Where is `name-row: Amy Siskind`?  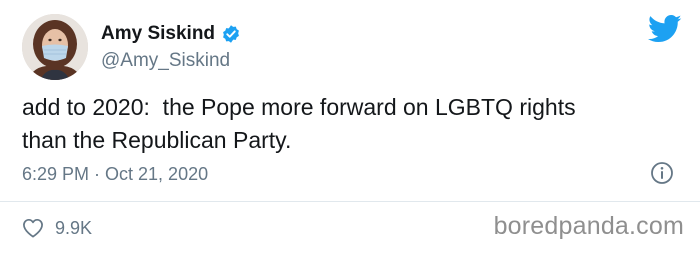 name-row: Amy Siskind is located at coordinates (171, 34).